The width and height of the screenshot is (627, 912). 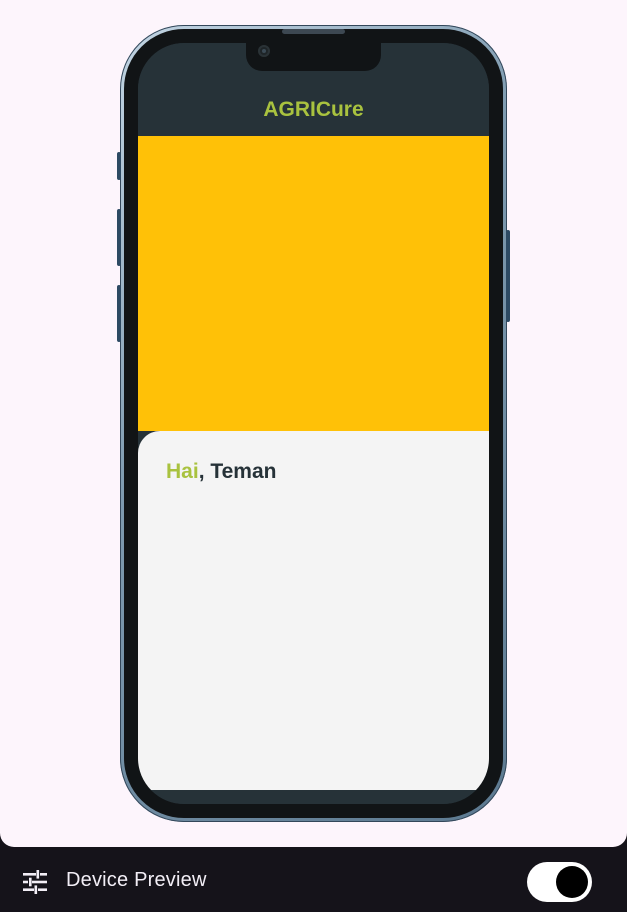 I want to click on phone-power-button, so click(x=508, y=276).